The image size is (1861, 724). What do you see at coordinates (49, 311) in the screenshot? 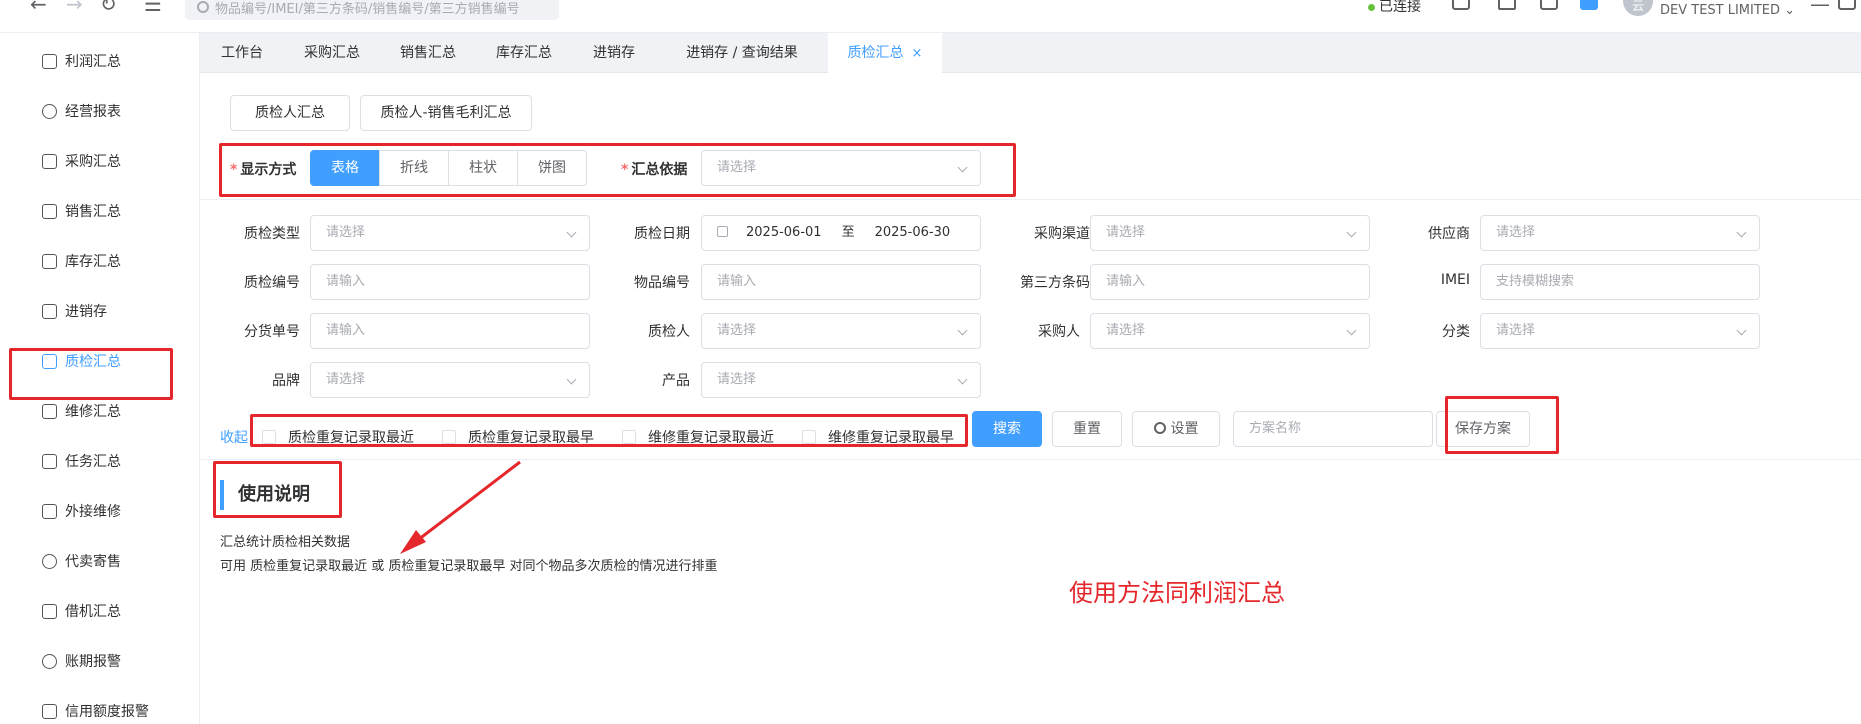
I see `inventory-icon` at bounding box center [49, 311].